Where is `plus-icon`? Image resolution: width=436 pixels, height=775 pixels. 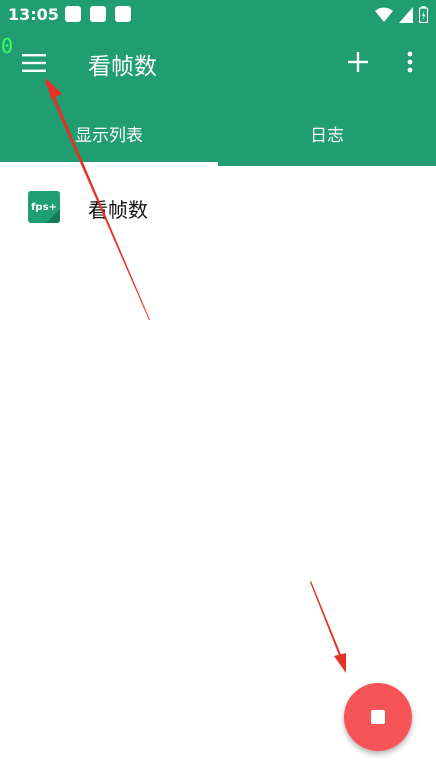
plus-icon is located at coordinates (358, 62).